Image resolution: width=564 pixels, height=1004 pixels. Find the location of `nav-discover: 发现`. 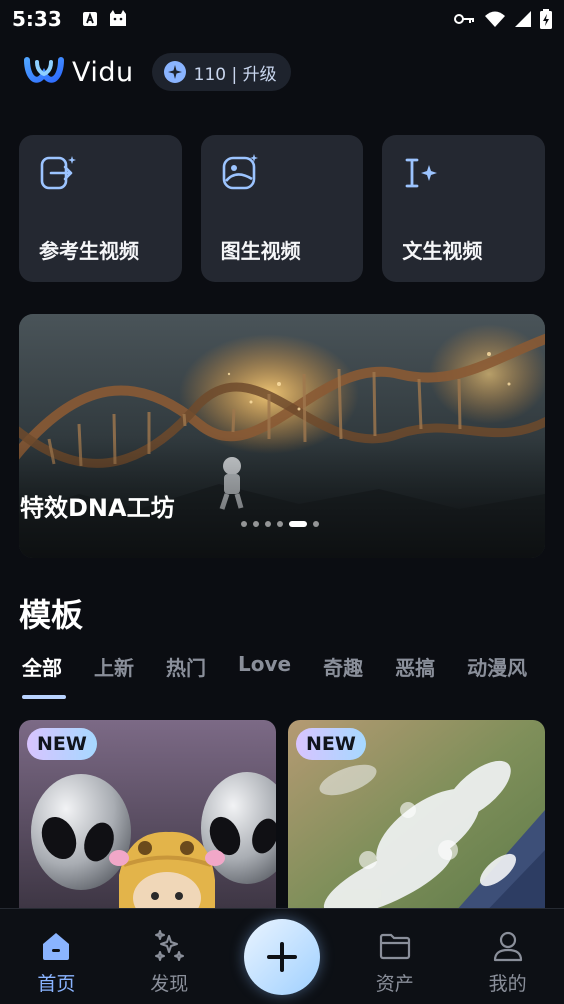

nav-discover: 发现 is located at coordinates (169, 956).